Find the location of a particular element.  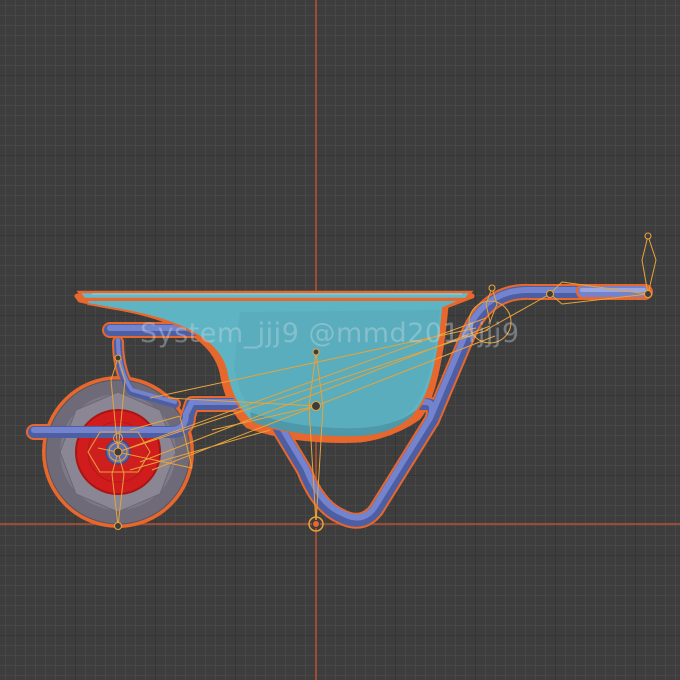

frame-handle-bar is located at coordinates (515, 353).